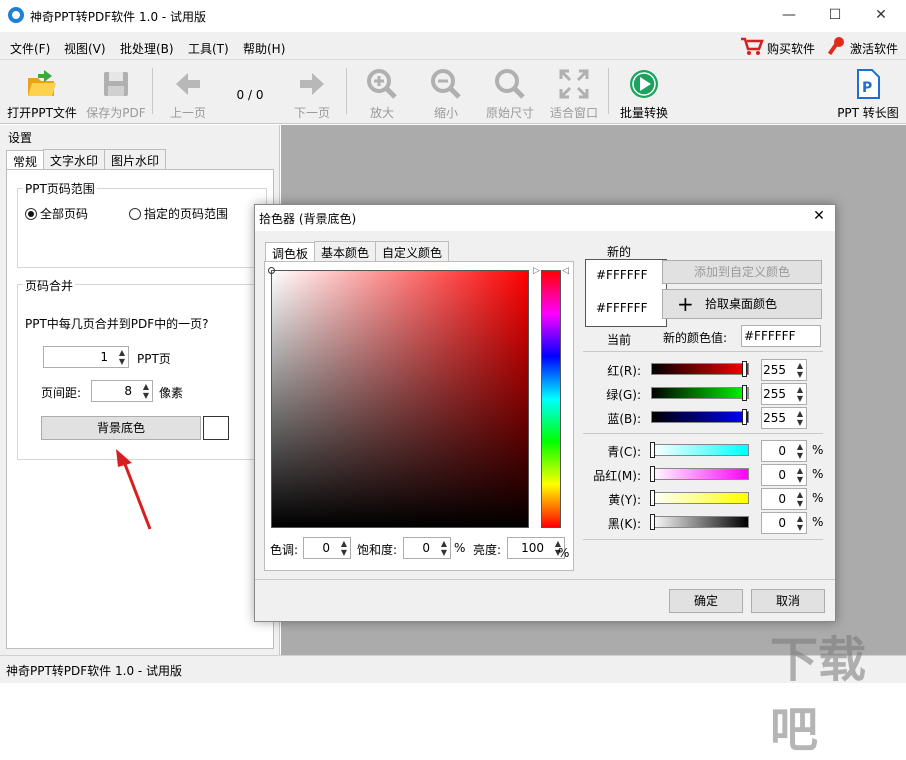 The height and width of the screenshot is (760, 906). Describe the element at coordinates (742, 304) in the screenshot. I see `pick-desktop-color-button: + 拾取桌面颜色` at that location.